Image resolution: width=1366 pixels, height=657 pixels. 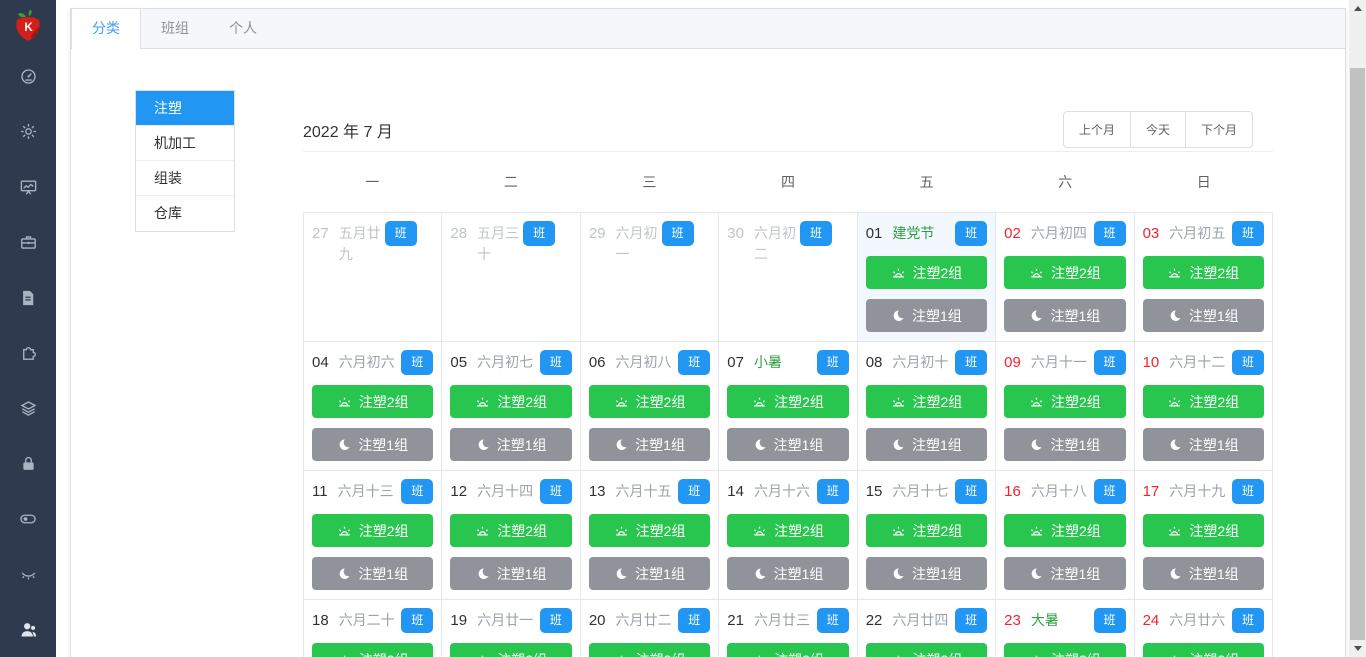 I want to click on scrollbar-thumb, so click(x=1357, y=354).